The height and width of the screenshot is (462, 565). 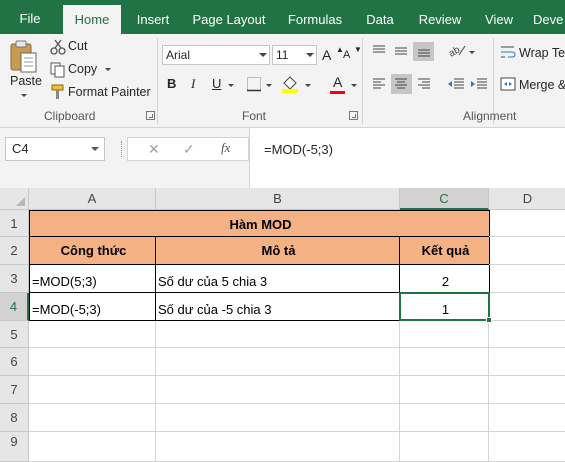 What do you see at coordinates (229, 19) in the screenshot?
I see `tab-page-layout: Page Layout` at bounding box center [229, 19].